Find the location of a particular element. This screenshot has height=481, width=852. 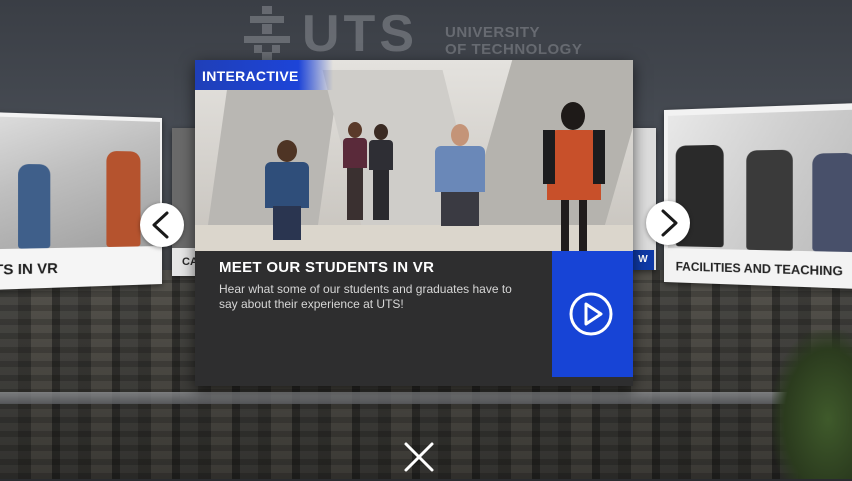

carousel-card-left-caption-bar: TS IN VR is located at coordinates (80, 268).